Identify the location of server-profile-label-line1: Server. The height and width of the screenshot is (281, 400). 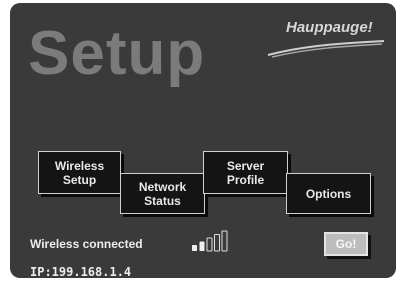
(245, 165).